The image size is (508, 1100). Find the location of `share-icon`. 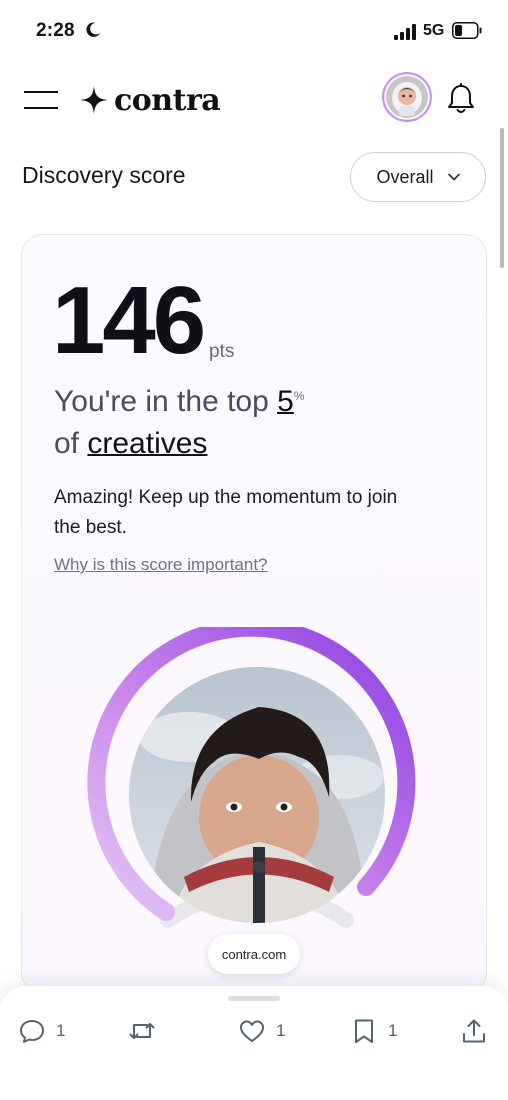

share-icon is located at coordinates (474, 1031).